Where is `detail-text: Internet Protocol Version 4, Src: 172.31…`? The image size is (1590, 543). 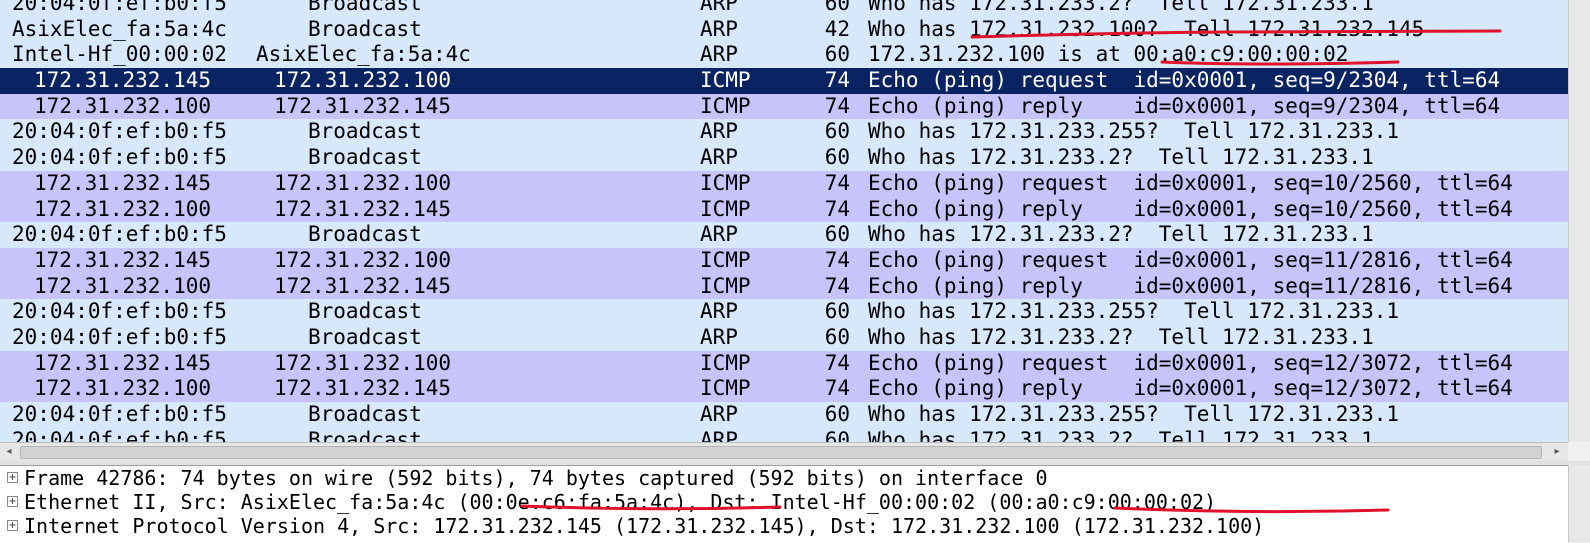
detail-text: Internet Protocol Version 4, Src: 172.31… is located at coordinates (644, 526).